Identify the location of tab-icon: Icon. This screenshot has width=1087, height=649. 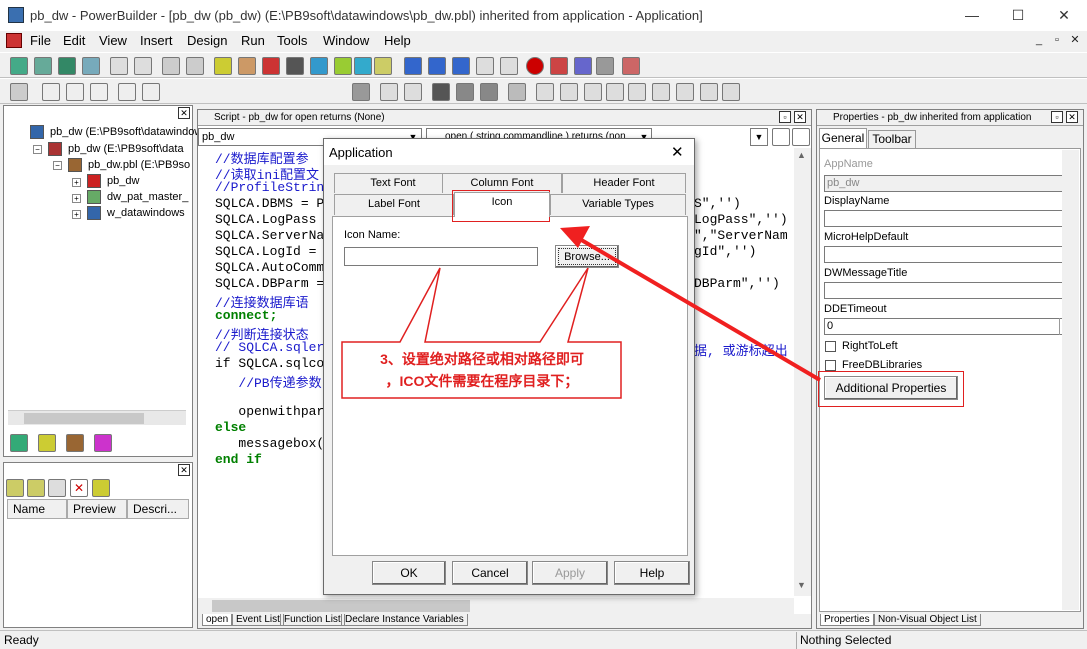
(502, 204).